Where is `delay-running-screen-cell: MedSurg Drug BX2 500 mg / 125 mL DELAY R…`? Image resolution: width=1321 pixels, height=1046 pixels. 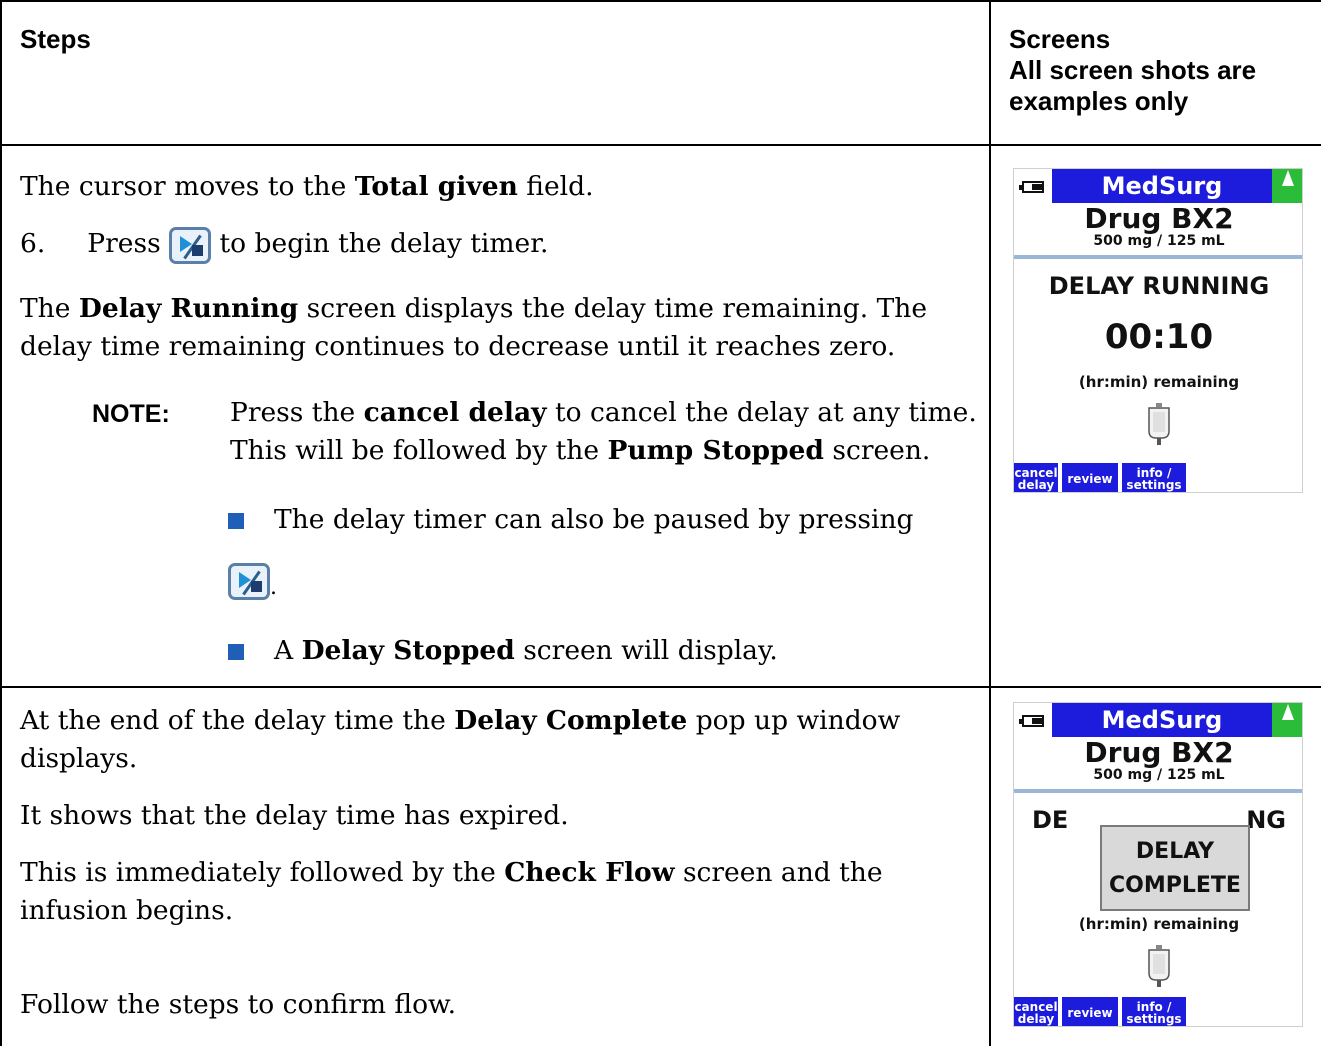 delay-running-screen-cell: MedSurg Drug BX2 500 mg / 125 mL DELAY R… is located at coordinates (1155, 416).